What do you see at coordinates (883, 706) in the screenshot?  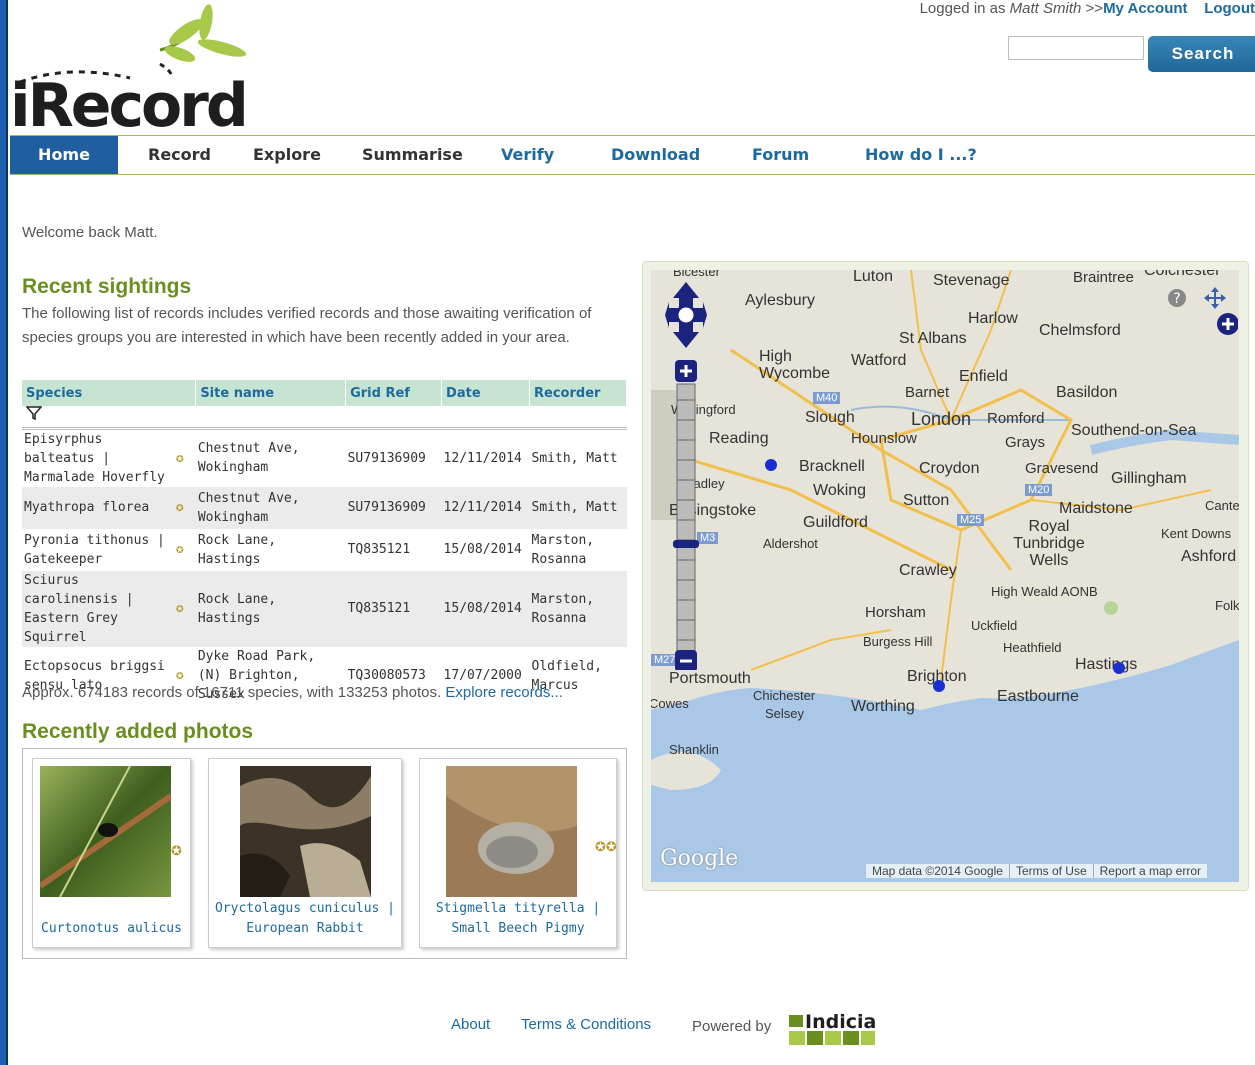 I see `map-place-label: Worthing` at bounding box center [883, 706].